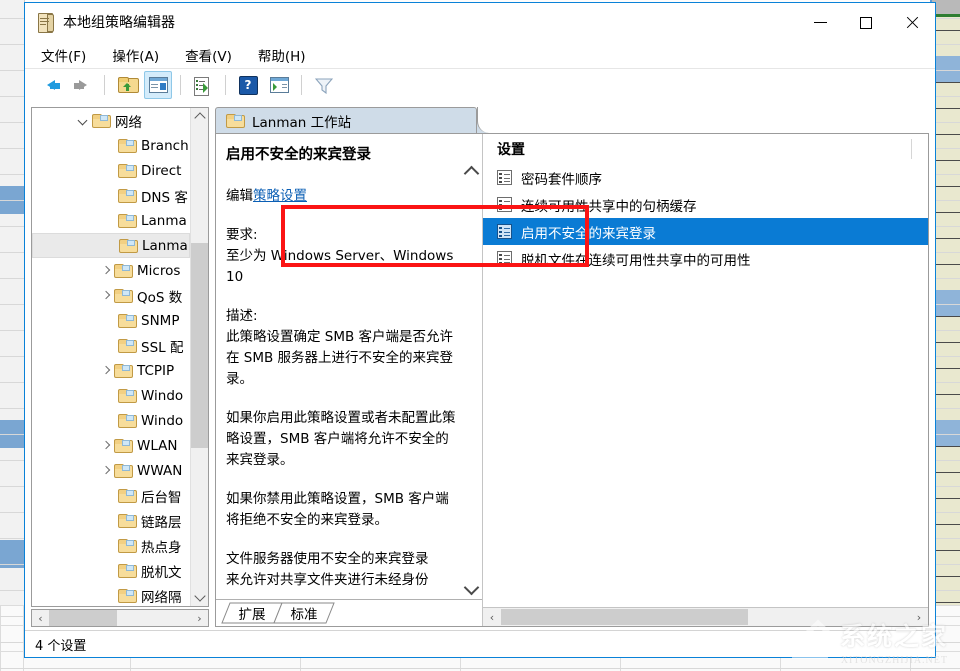  What do you see at coordinates (705, 177) in the screenshot?
I see `settings-row-cipher-suite-order: 密码套件顺序` at bounding box center [705, 177].